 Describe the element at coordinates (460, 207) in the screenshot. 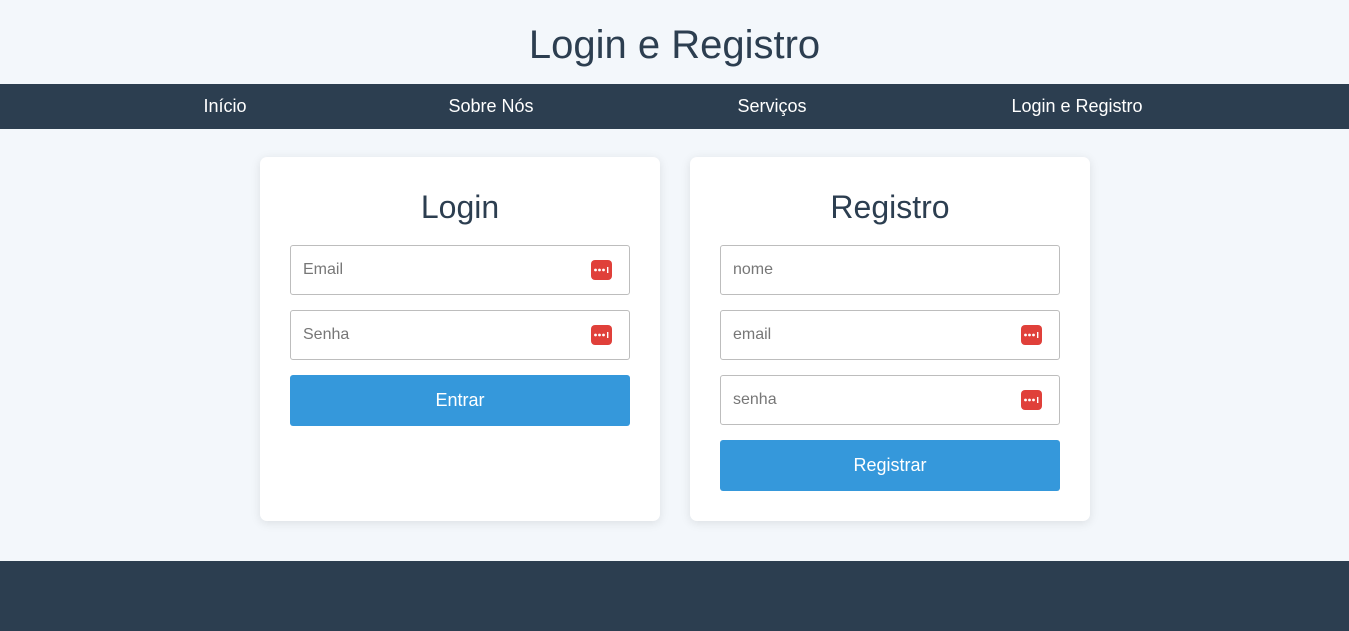

I see `login-title: Login` at that location.